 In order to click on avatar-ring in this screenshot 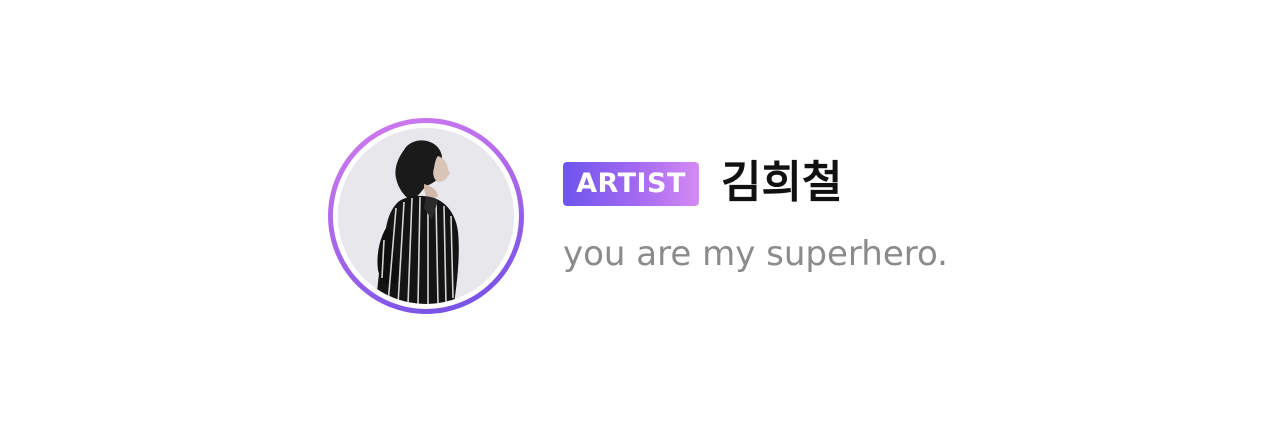, I will do `click(426, 216)`.